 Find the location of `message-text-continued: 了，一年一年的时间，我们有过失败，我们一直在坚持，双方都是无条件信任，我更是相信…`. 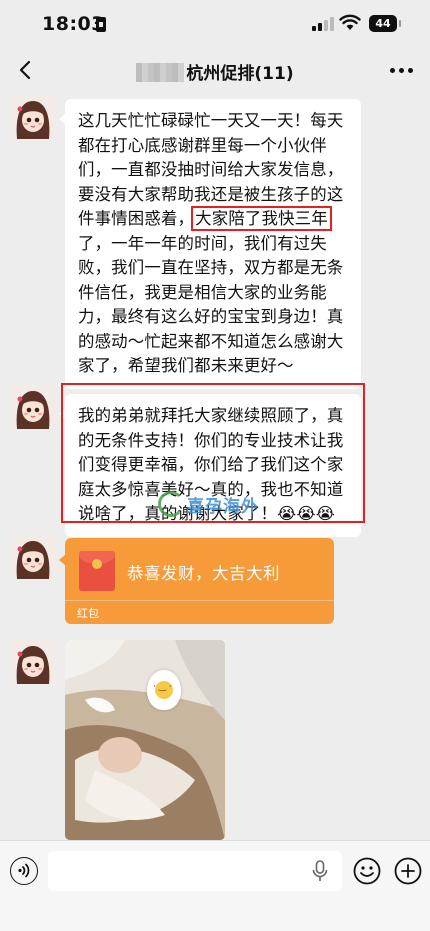

message-text-continued: 了，一年一年的时间，我们有过失败，我们一直在坚持，双方都是无条件信任，我更是相信… is located at coordinates (211, 304).